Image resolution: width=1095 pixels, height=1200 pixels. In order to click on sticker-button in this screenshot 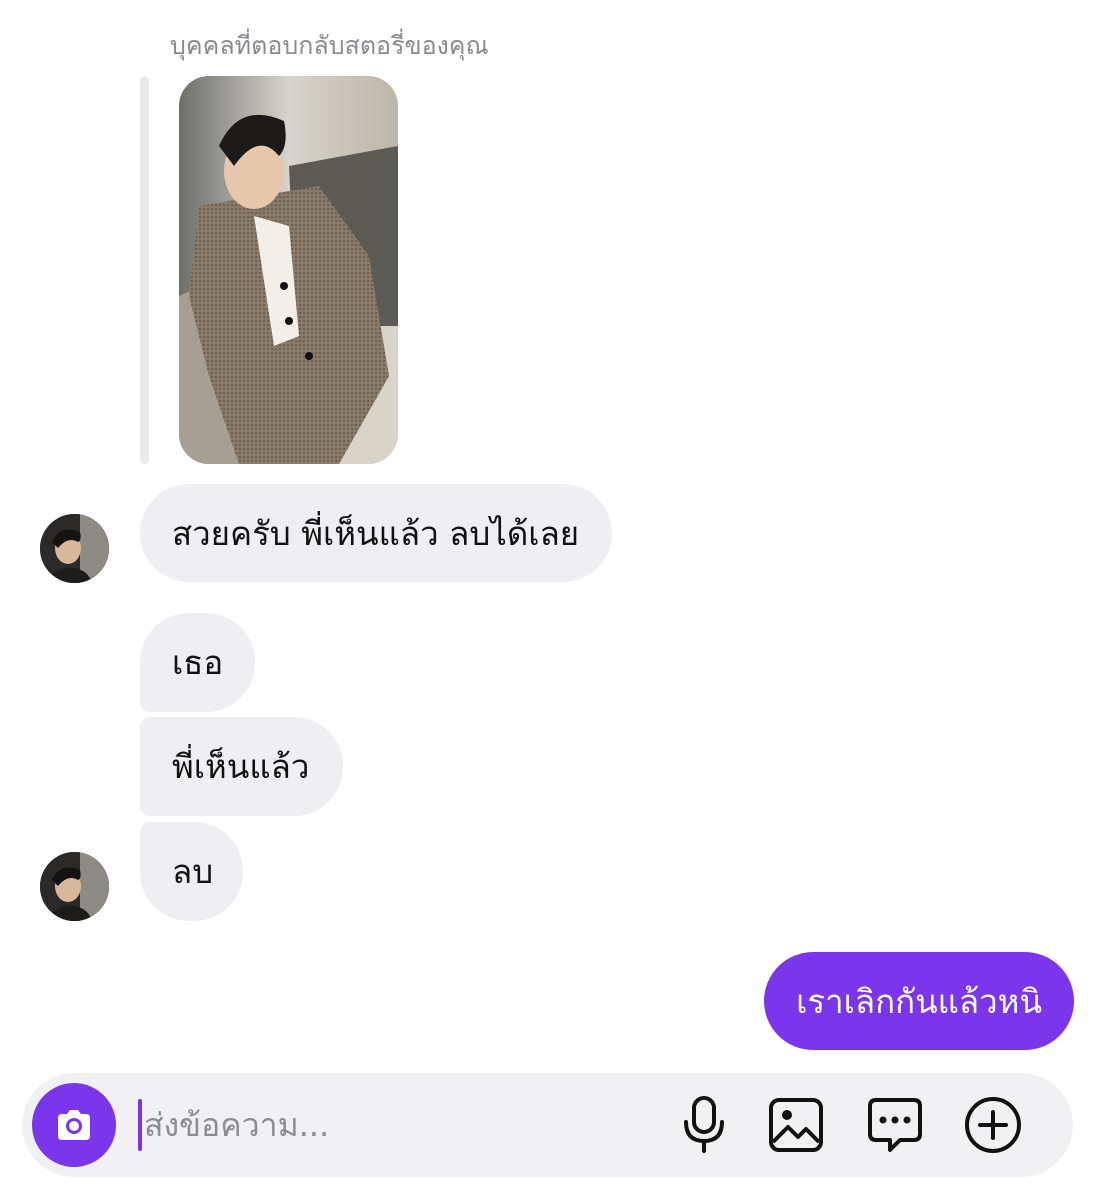, I will do `click(895, 1125)`.